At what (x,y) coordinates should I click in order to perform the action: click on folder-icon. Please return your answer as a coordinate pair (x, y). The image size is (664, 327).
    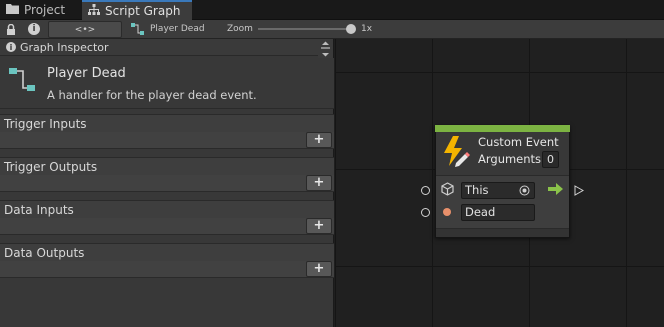
    Looking at the image, I should click on (12, 10).